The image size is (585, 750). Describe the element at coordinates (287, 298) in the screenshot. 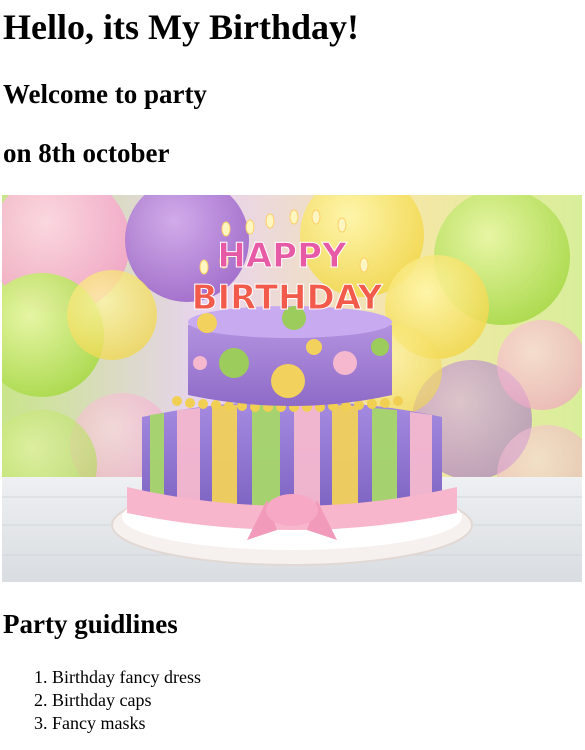

I see `cake-topper-birthday: BIRTHDAY` at that location.